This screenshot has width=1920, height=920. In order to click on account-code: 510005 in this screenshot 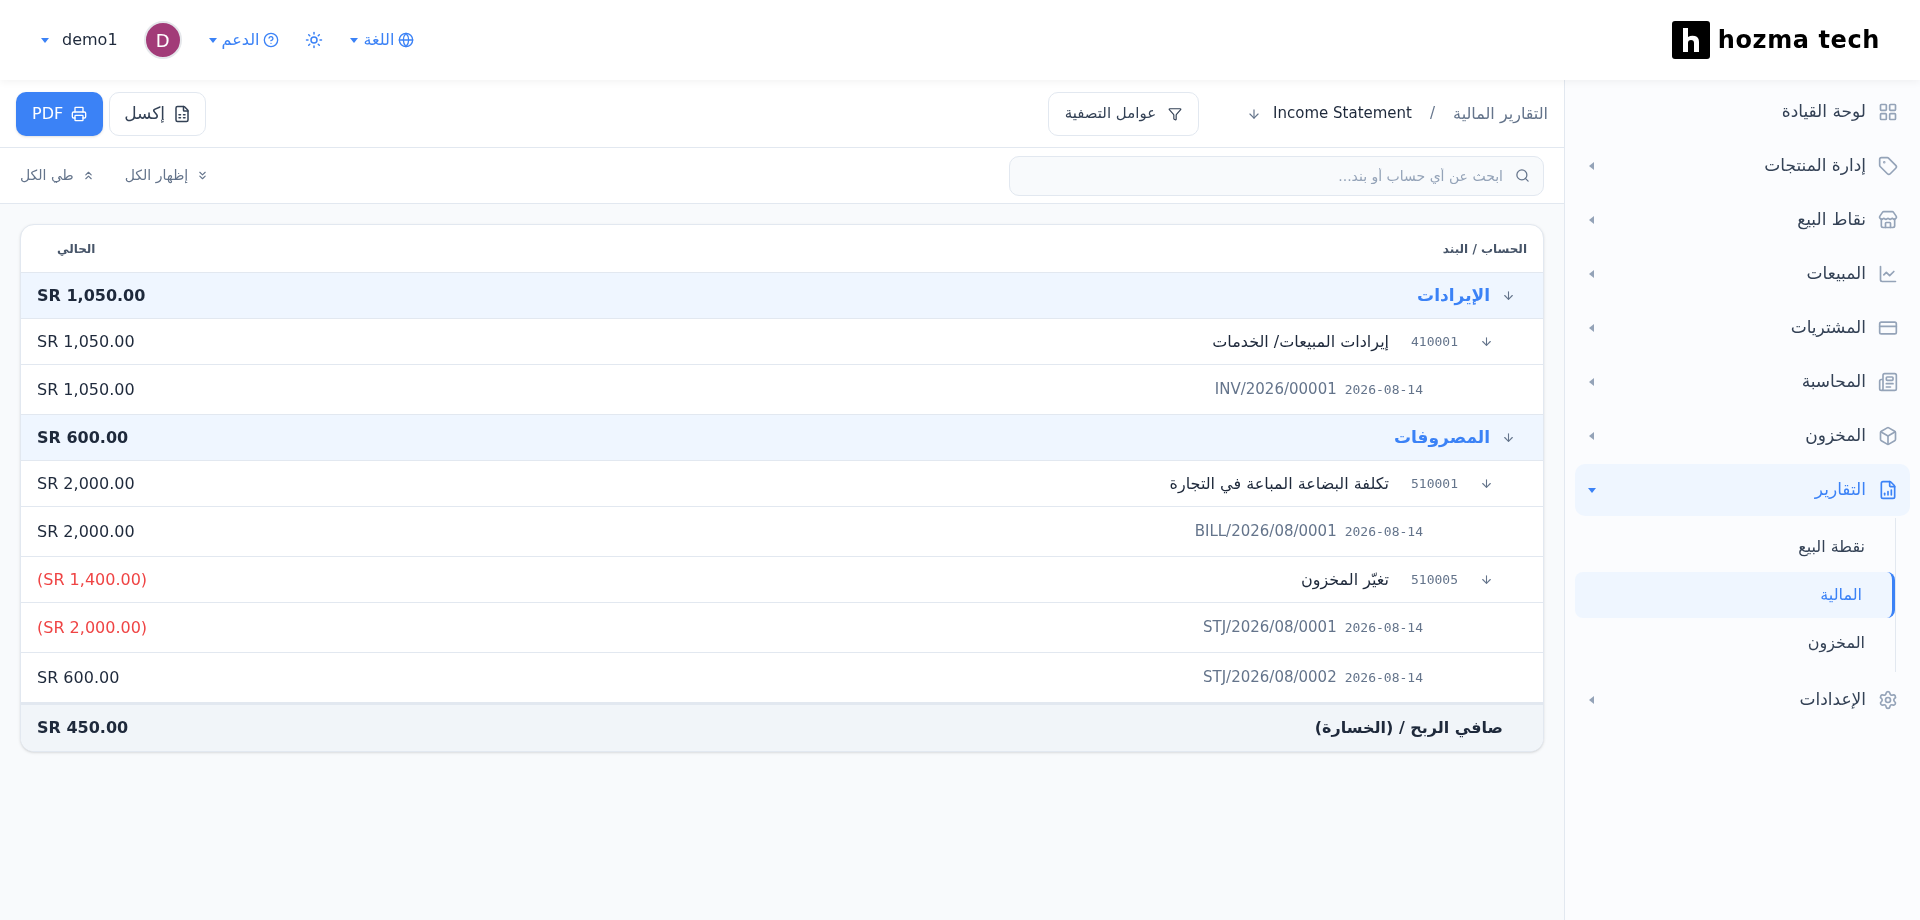, I will do `click(1434, 579)`.